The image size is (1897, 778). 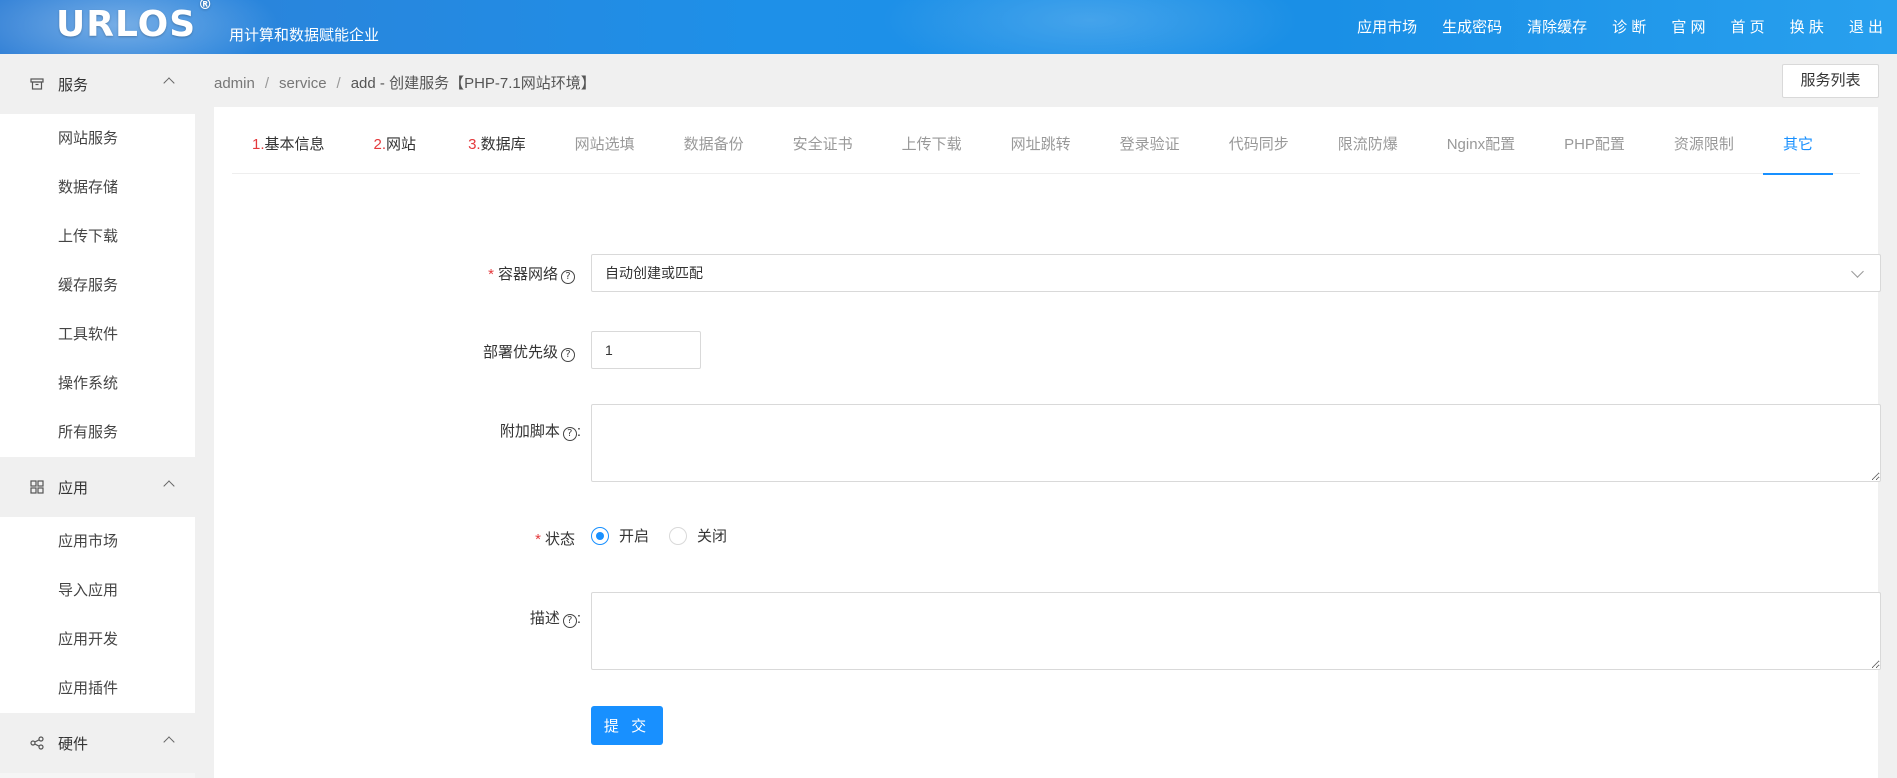 What do you see at coordinates (474, 144) in the screenshot?
I see `tab-number: 3.` at bounding box center [474, 144].